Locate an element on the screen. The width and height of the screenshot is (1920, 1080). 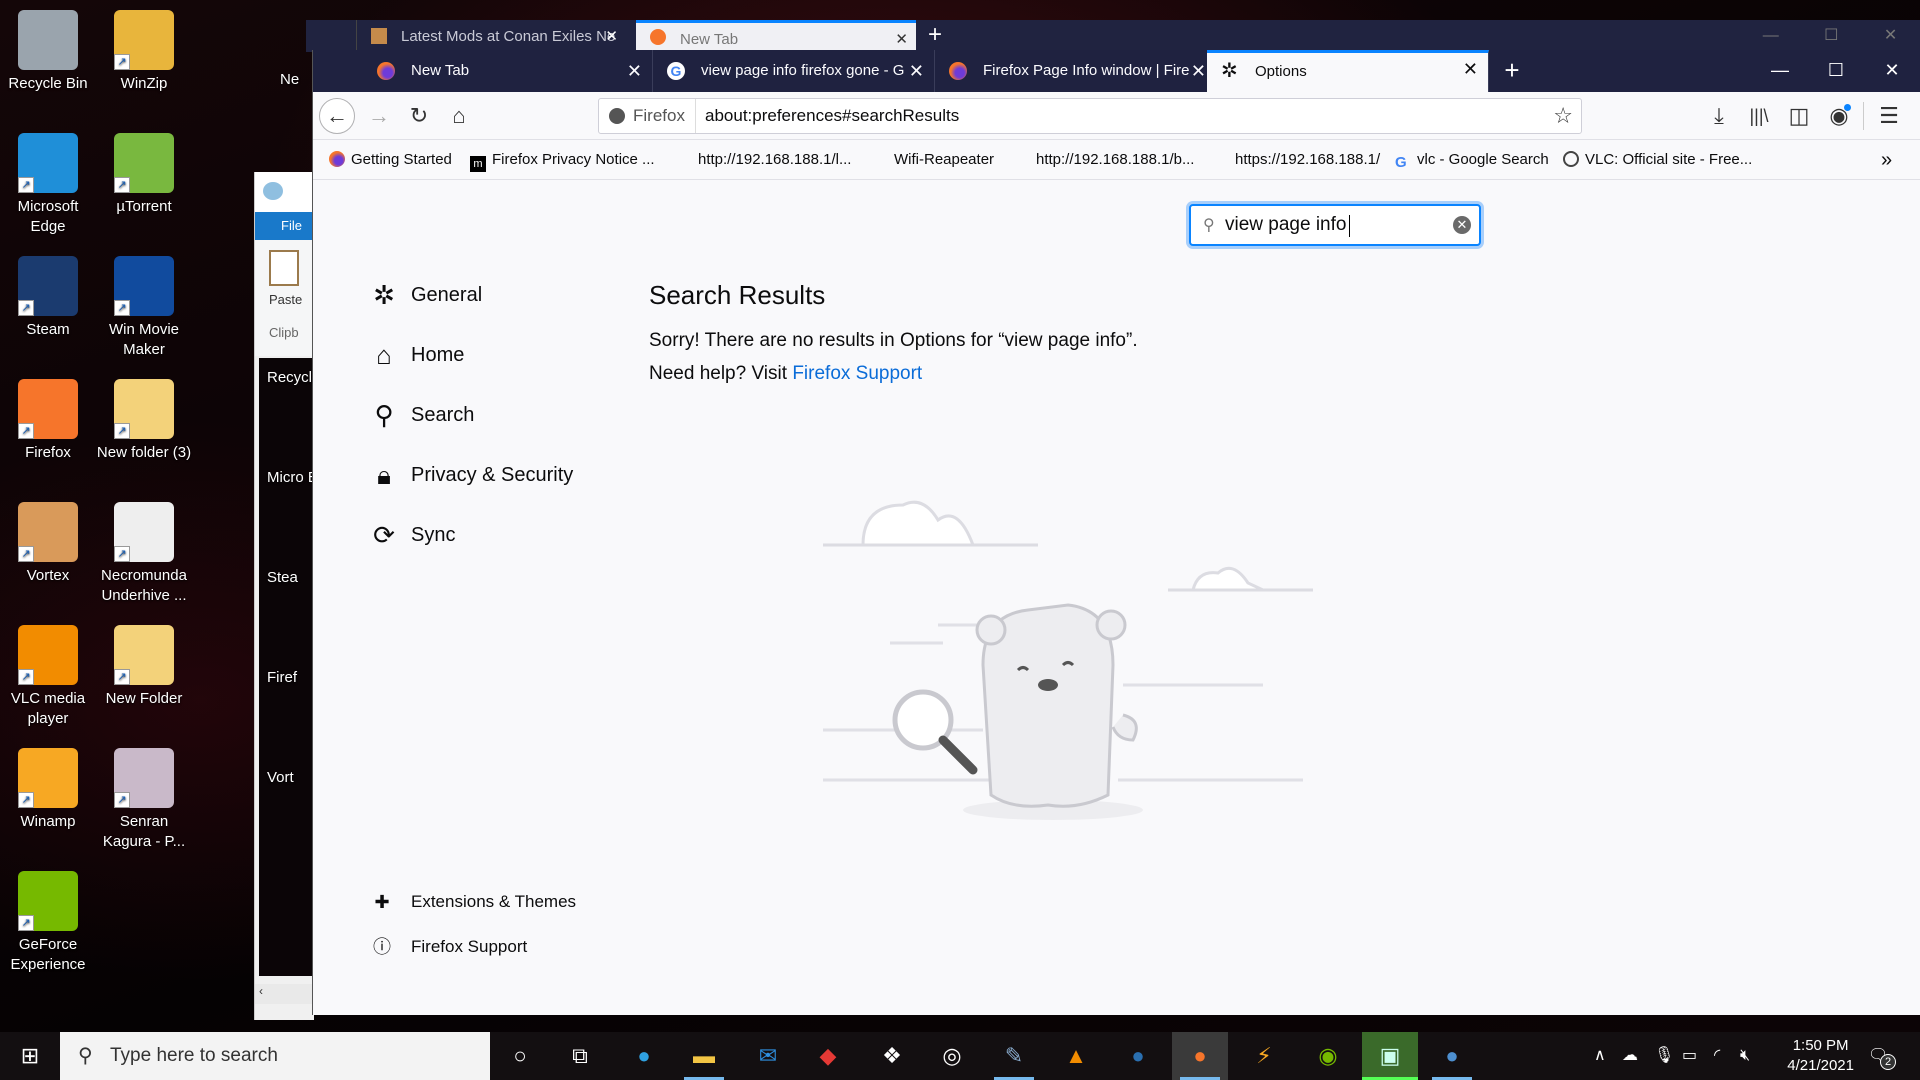
paint-file-tab: File is located at coordinates (284, 226).